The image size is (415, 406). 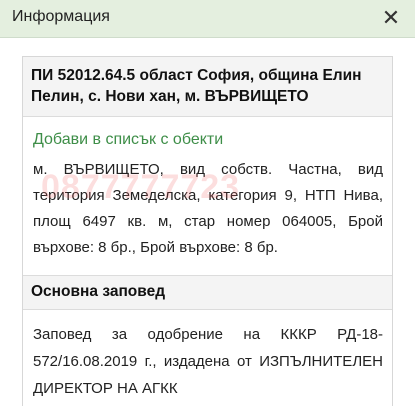 I want to click on dialog-title: Информация, so click(x=61, y=16).